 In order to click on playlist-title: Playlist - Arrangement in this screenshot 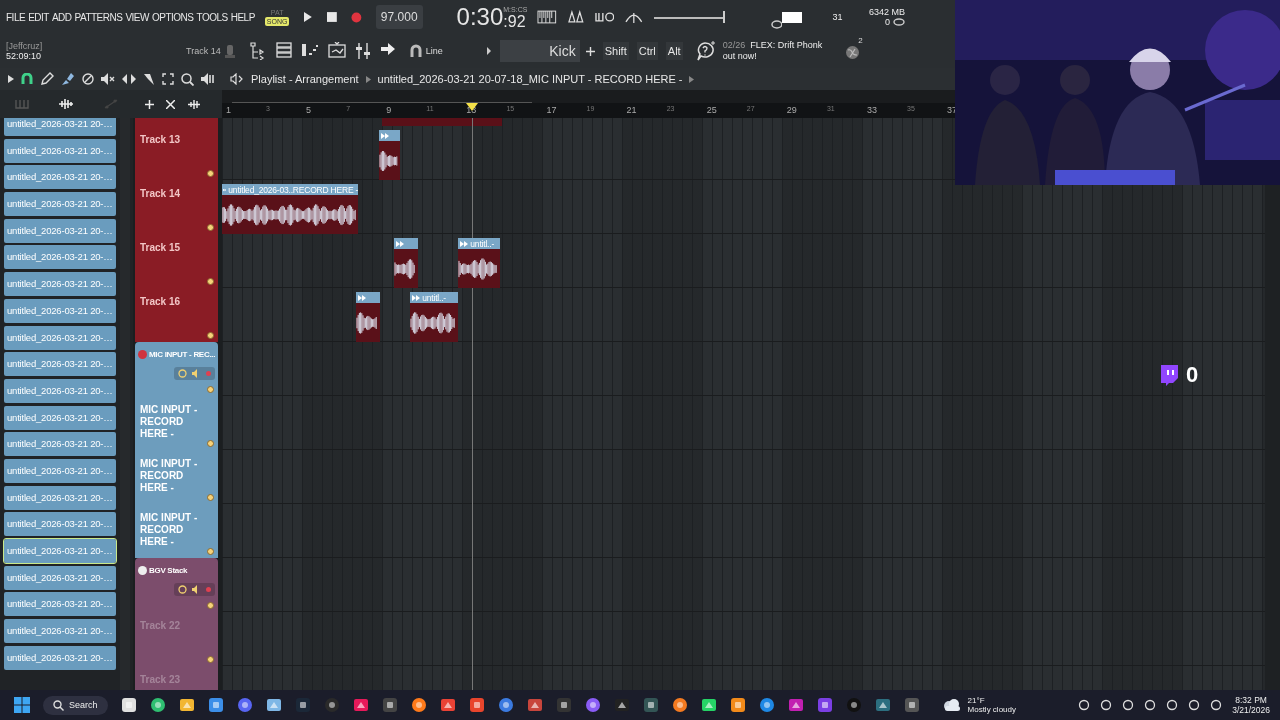, I will do `click(305, 79)`.